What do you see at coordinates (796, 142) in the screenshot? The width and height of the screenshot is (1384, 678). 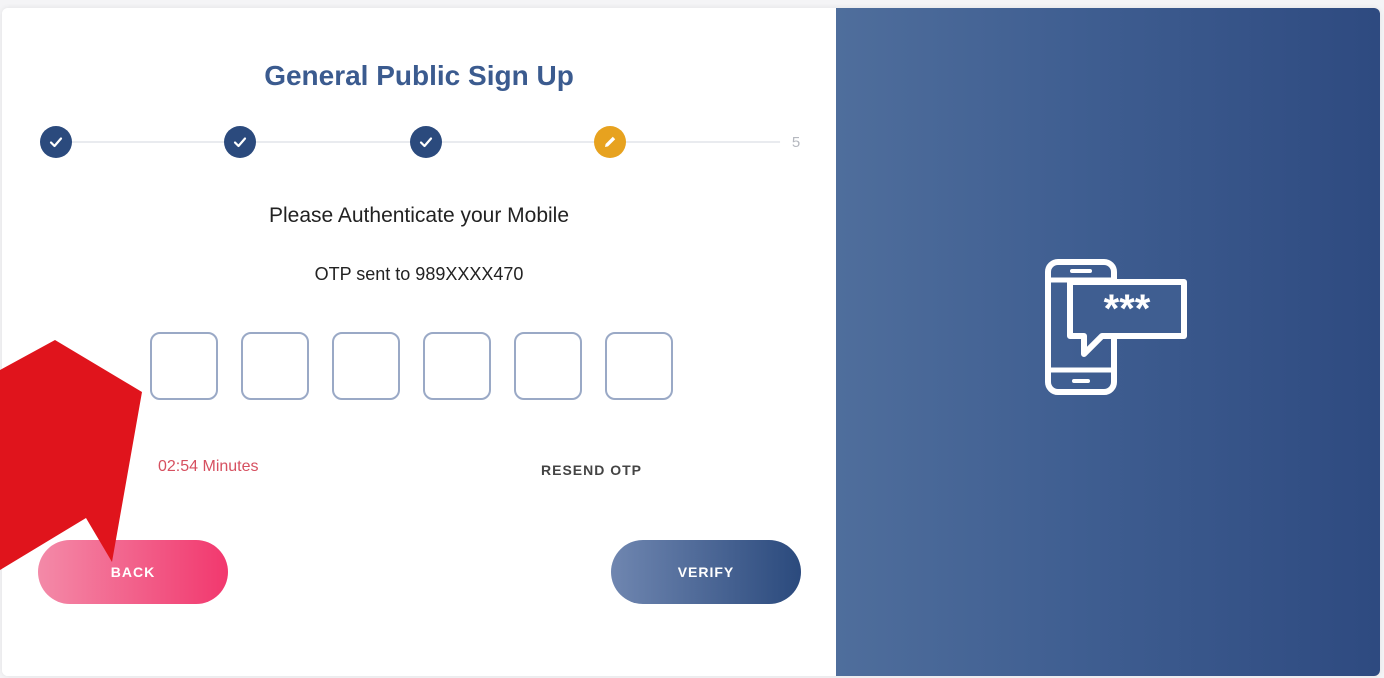 I see `step-5: 5` at bounding box center [796, 142].